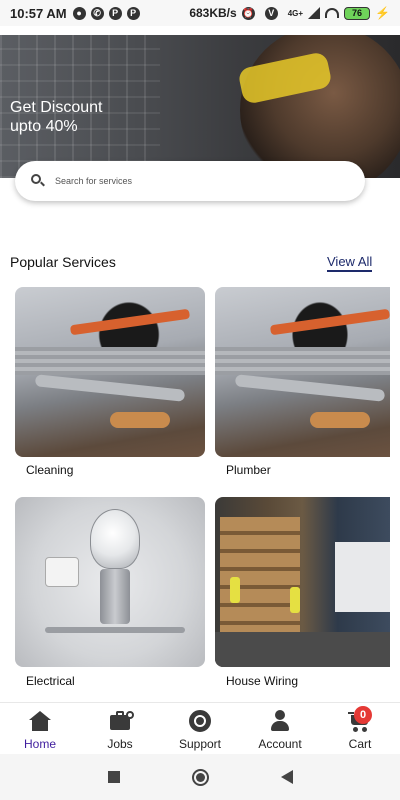 This screenshot has width=400, height=800. What do you see at coordinates (302, 372) in the screenshot?
I see `service-card-plumber` at bounding box center [302, 372].